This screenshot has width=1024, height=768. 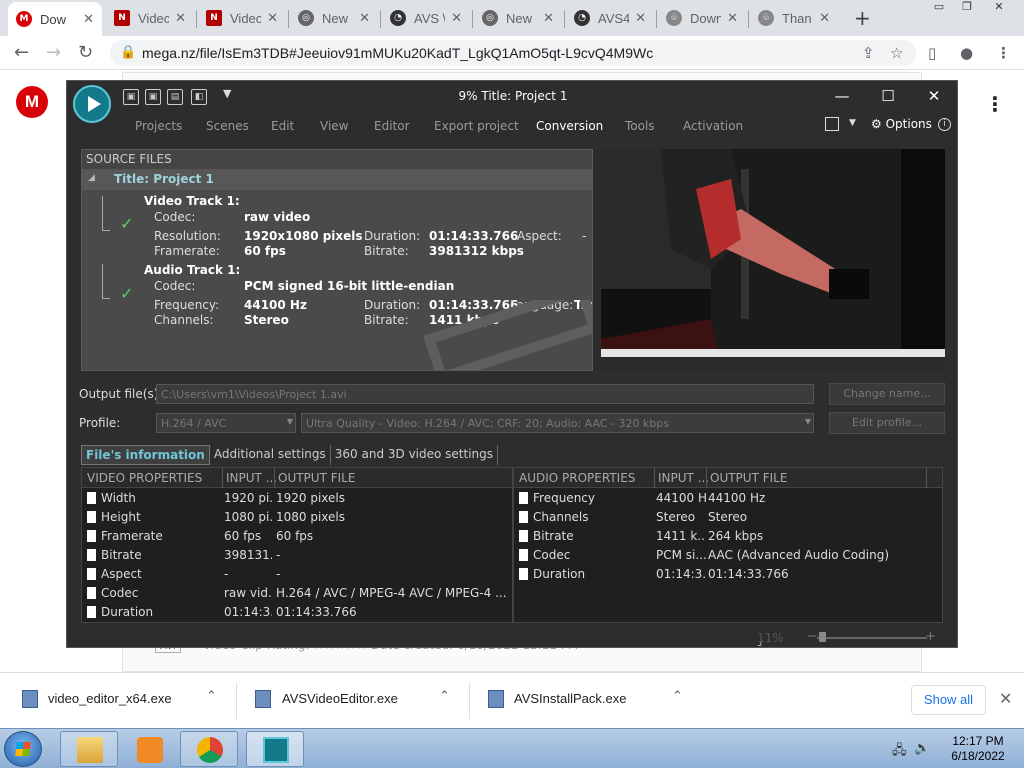 What do you see at coordinates (901, 124) in the screenshot?
I see `options-button: ⚙ Options` at bounding box center [901, 124].